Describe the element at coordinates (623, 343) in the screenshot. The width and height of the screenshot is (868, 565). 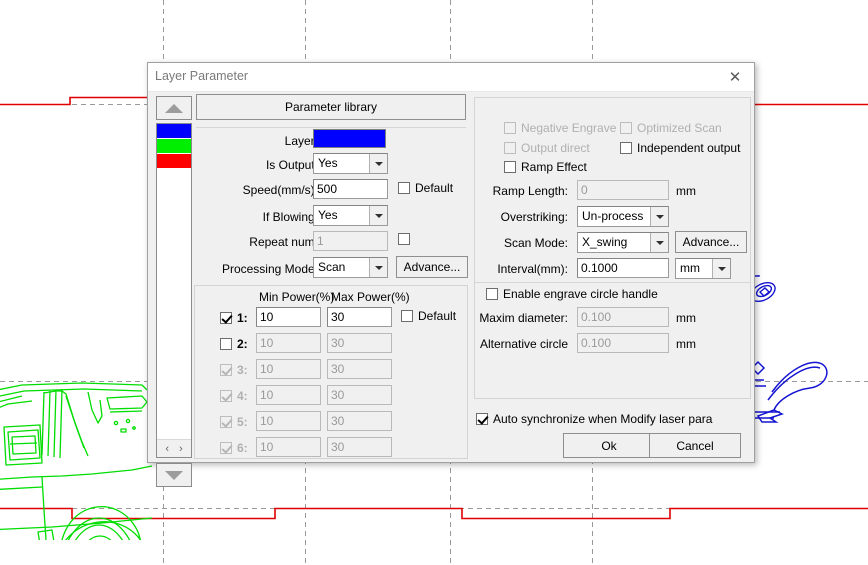
I see `alternative-circle-input: 0.100` at that location.